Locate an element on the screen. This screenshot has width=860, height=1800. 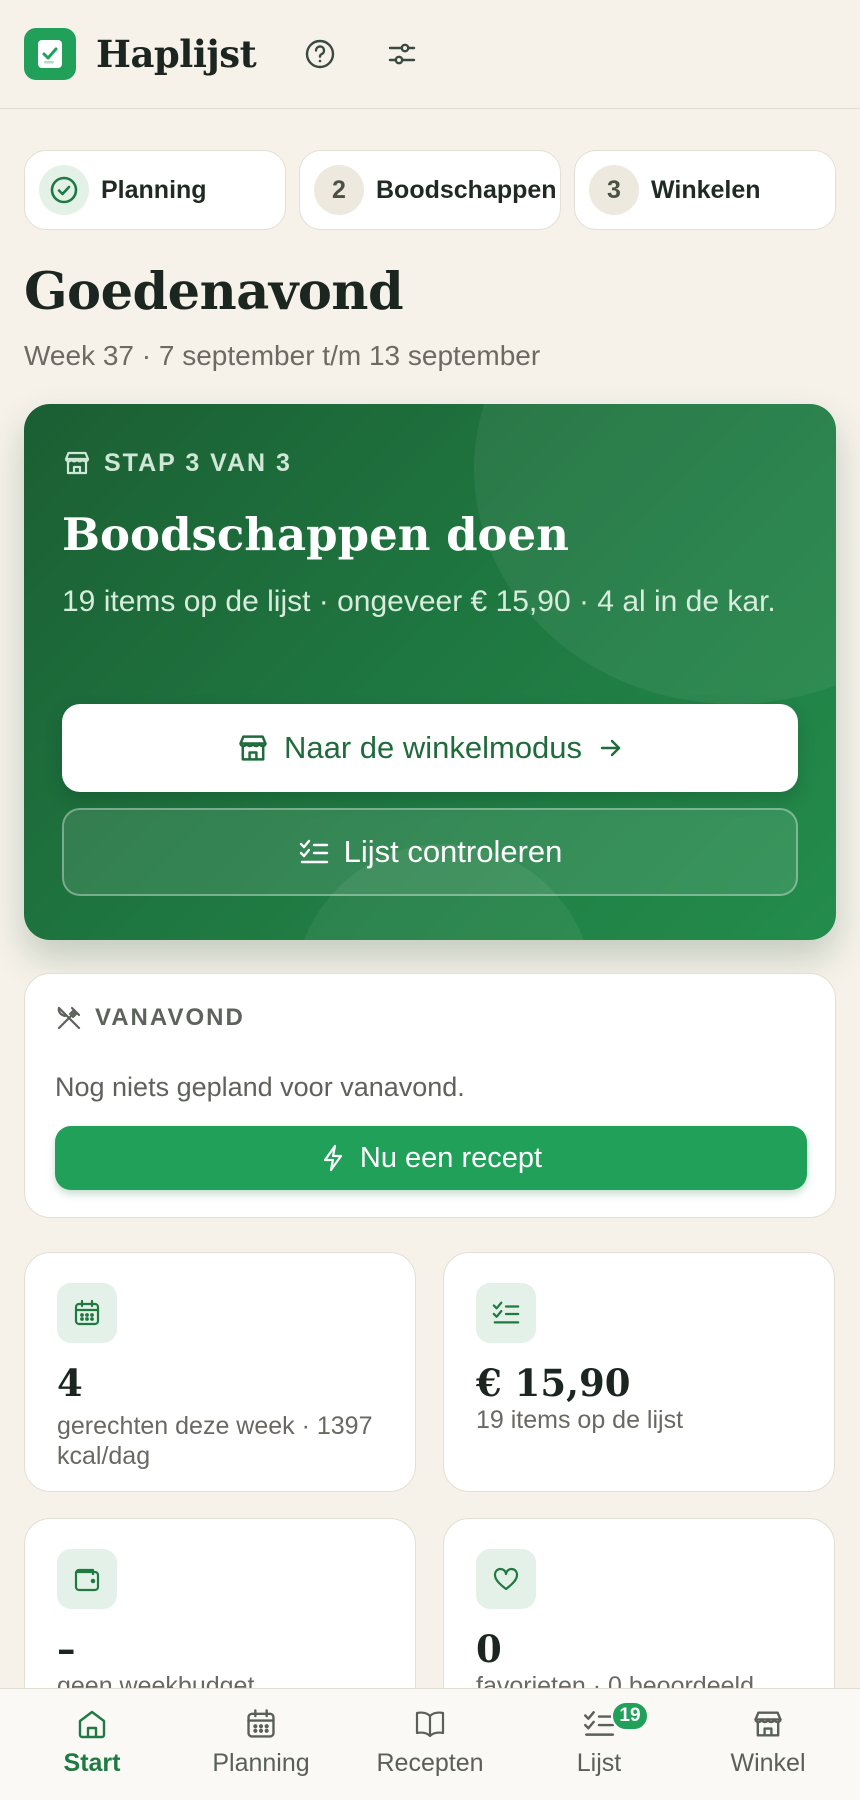
stat-value: – is located at coordinates (66, 1649).